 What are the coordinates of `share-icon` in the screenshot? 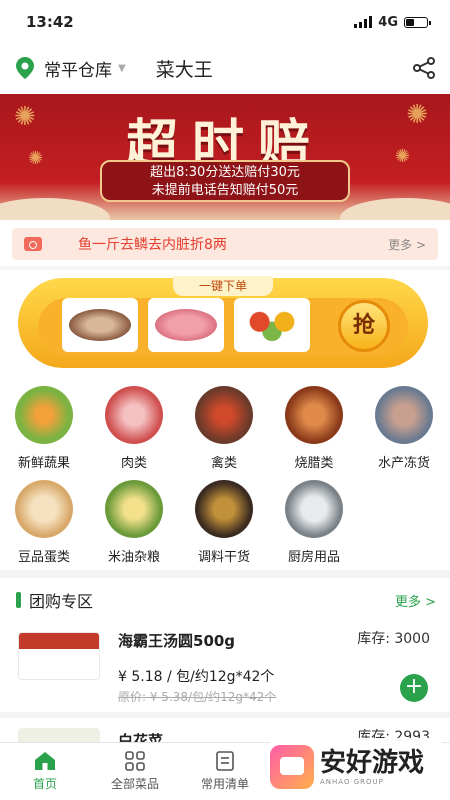 It's located at (424, 68).